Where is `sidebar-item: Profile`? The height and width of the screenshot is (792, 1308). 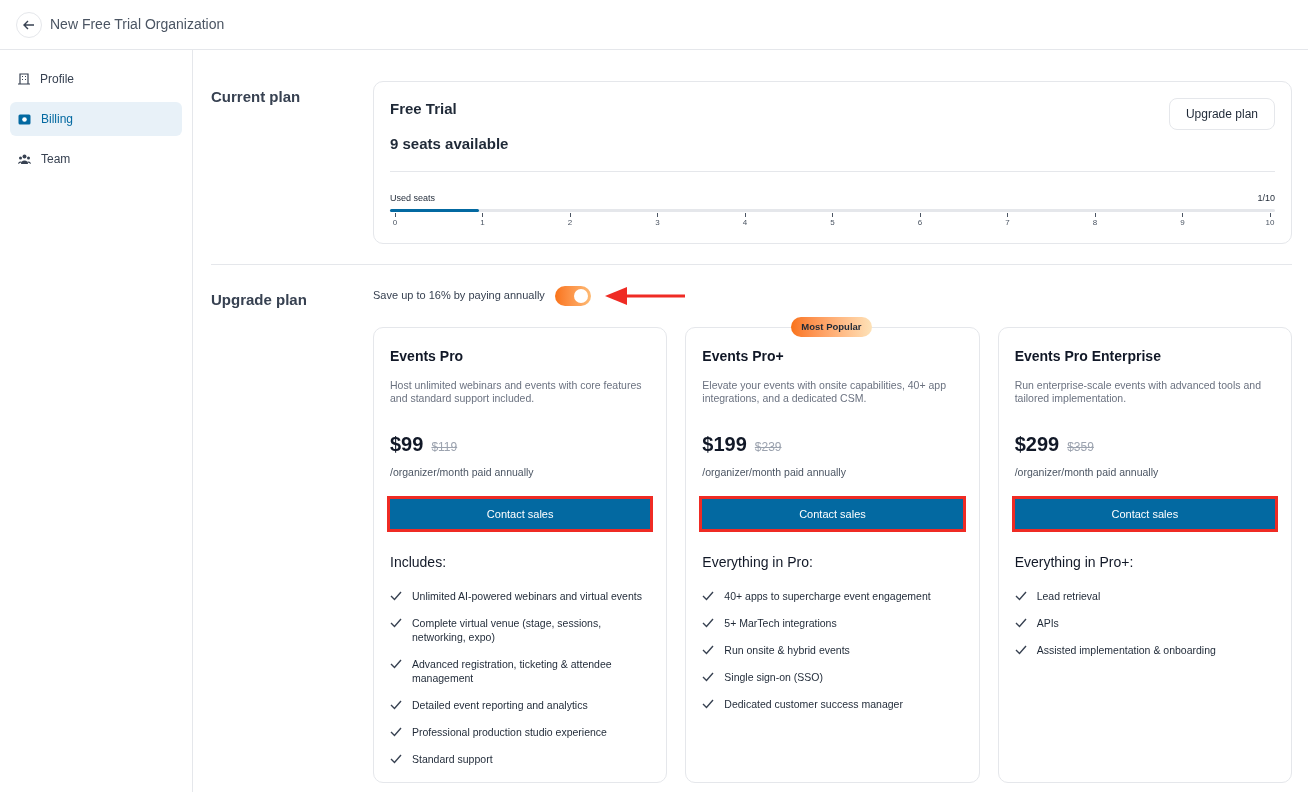 sidebar-item: Profile is located at coordinates (96, 79).